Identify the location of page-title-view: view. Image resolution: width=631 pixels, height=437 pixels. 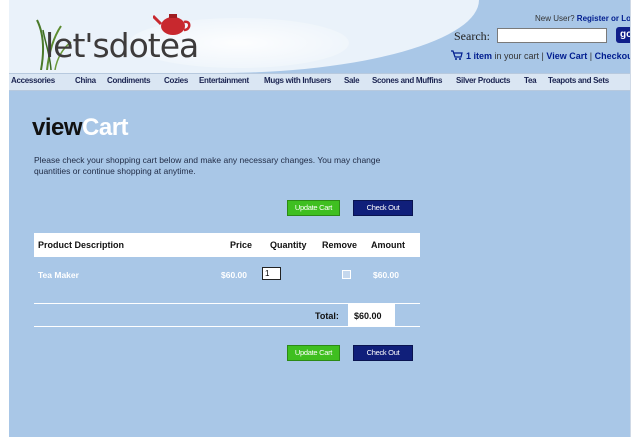
(57, 127).